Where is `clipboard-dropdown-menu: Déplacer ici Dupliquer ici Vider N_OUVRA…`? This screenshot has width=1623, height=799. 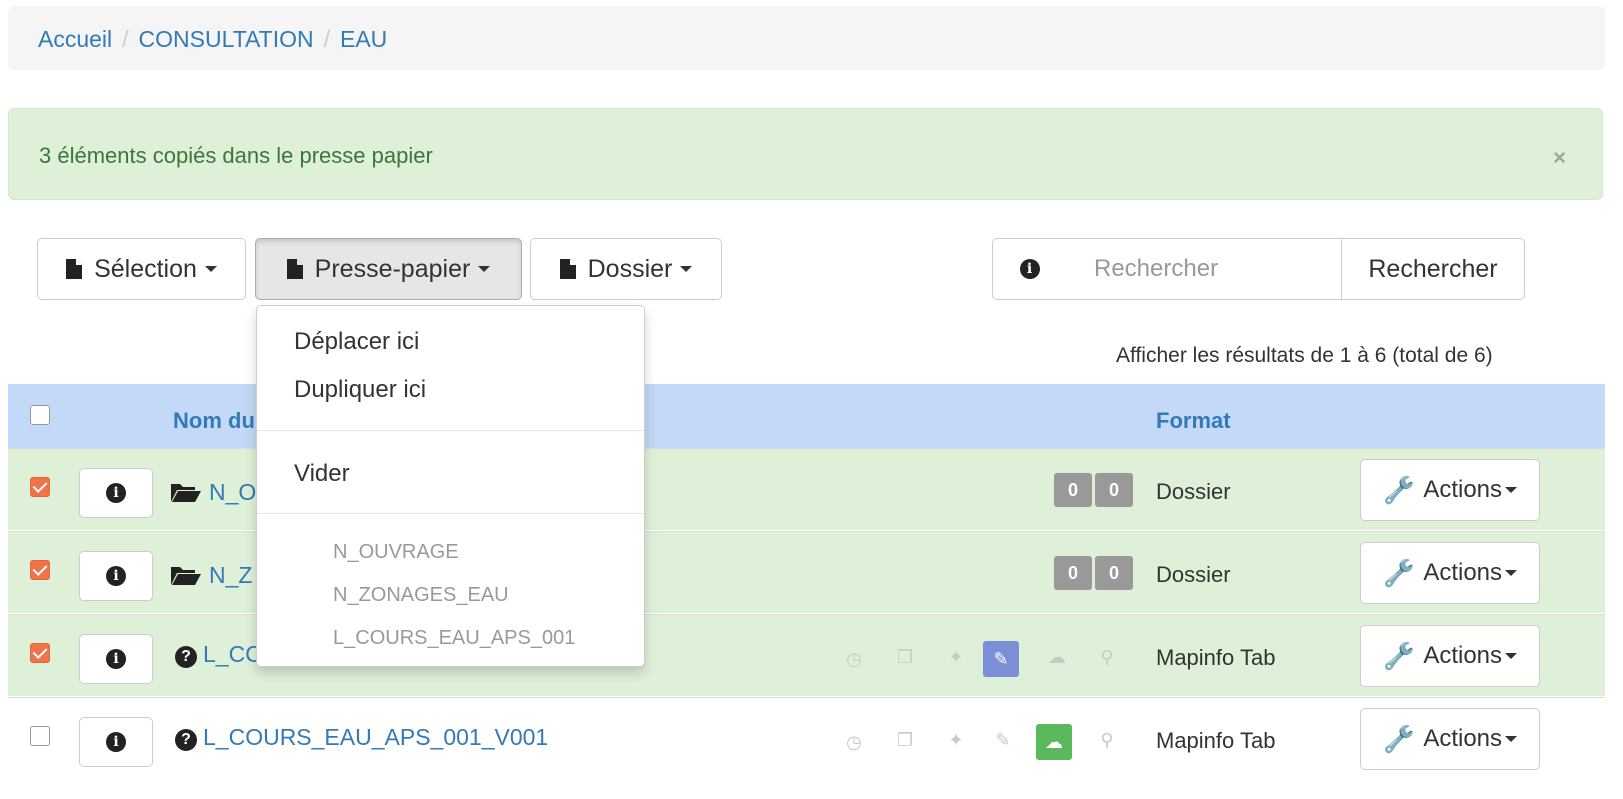 clipboard-dropdown-menu: Déplacer ici Dupliquer ici Vider N_OUVRA… is located at coordinates (450, 486).